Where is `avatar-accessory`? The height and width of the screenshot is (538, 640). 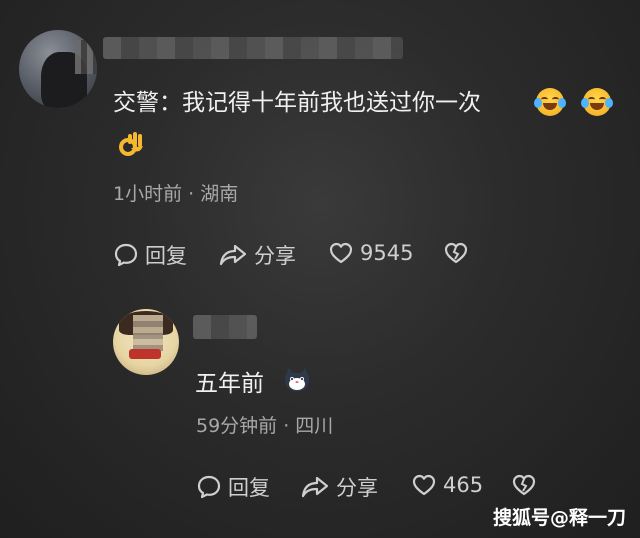 avatar-accessory is located at coordinates (145, 354).